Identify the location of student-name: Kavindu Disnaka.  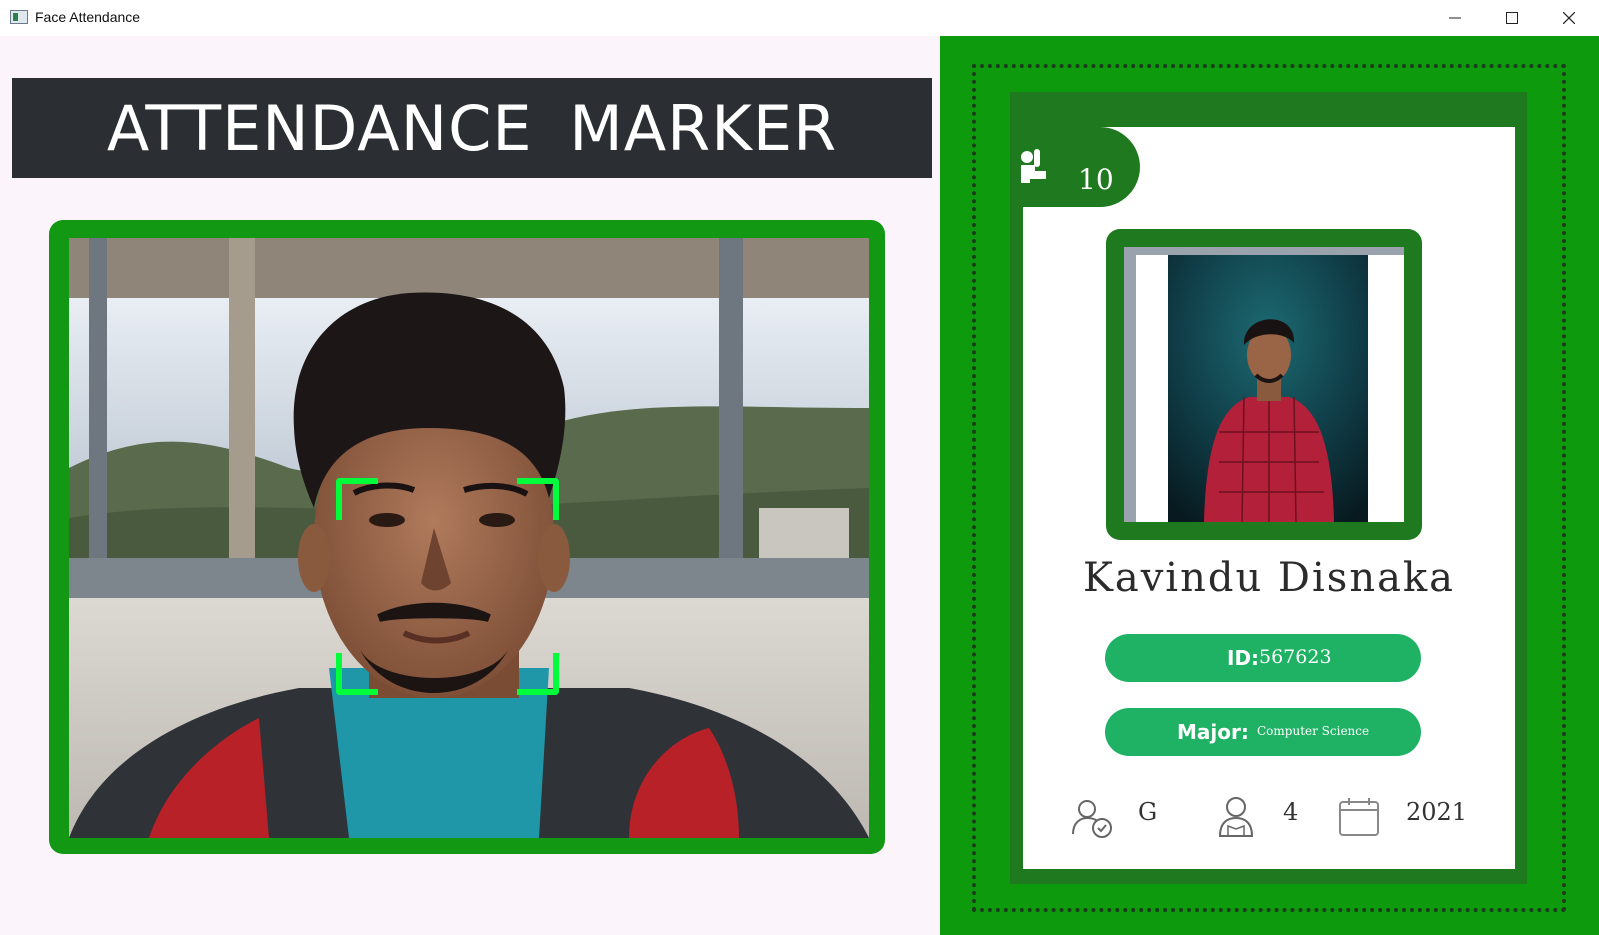
(1269, 578).